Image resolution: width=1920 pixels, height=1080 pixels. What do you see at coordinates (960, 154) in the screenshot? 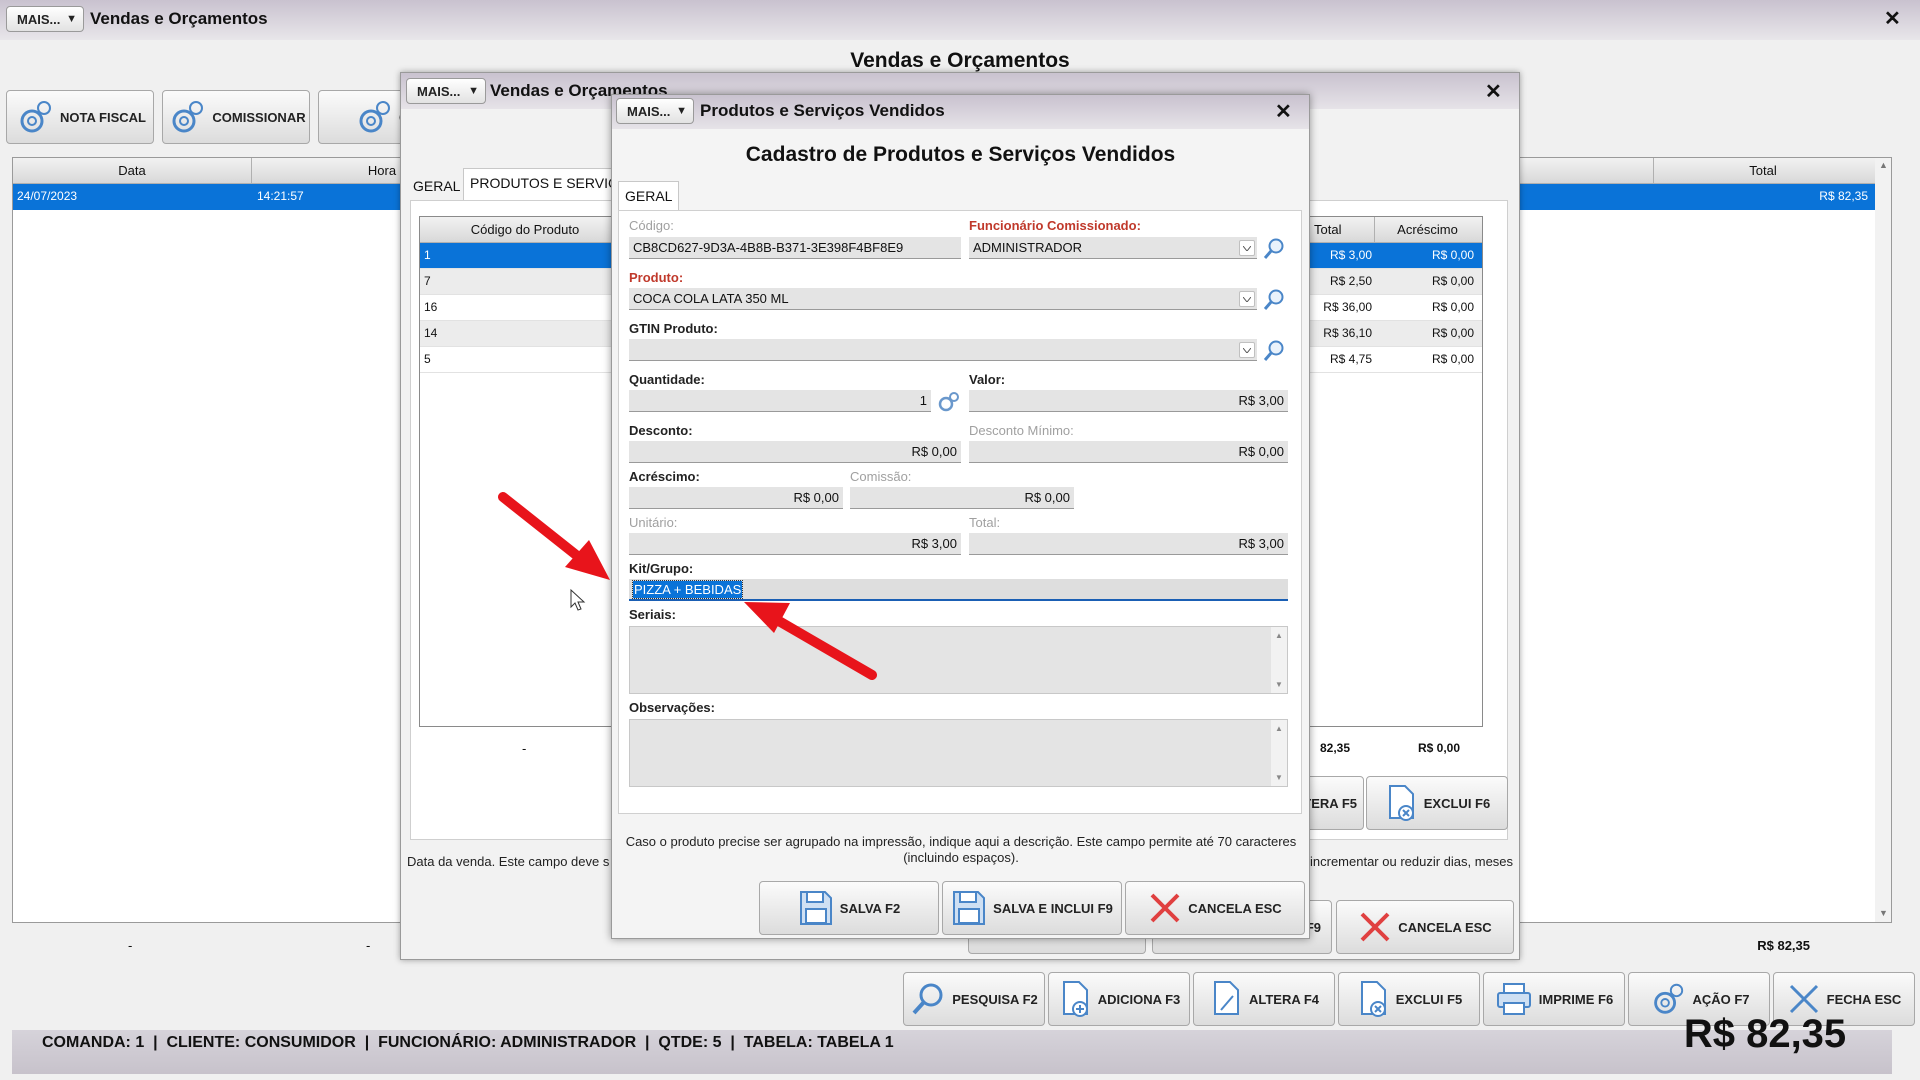
I see `dialog-heading: Cadastro de Produtos e Serviços Vendidos` at bounding box center [960, 154].